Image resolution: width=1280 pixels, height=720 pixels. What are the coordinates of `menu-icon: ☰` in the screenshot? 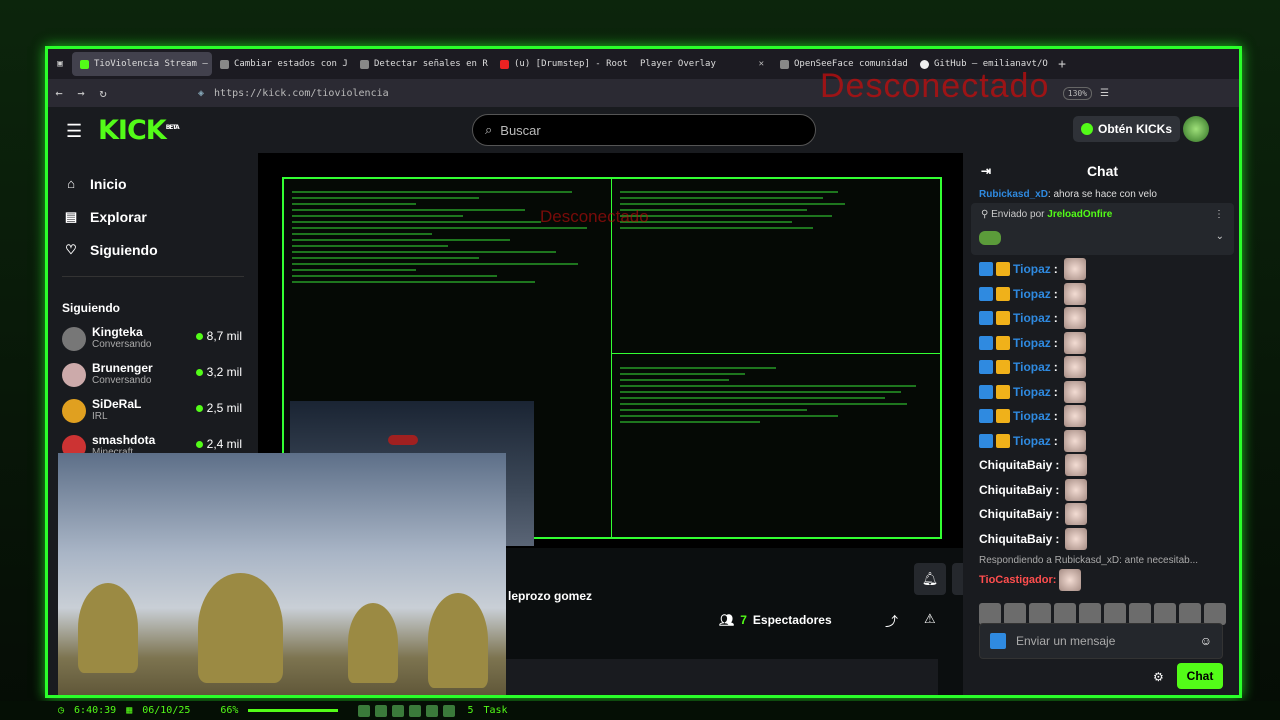 It's located at (74, 131).